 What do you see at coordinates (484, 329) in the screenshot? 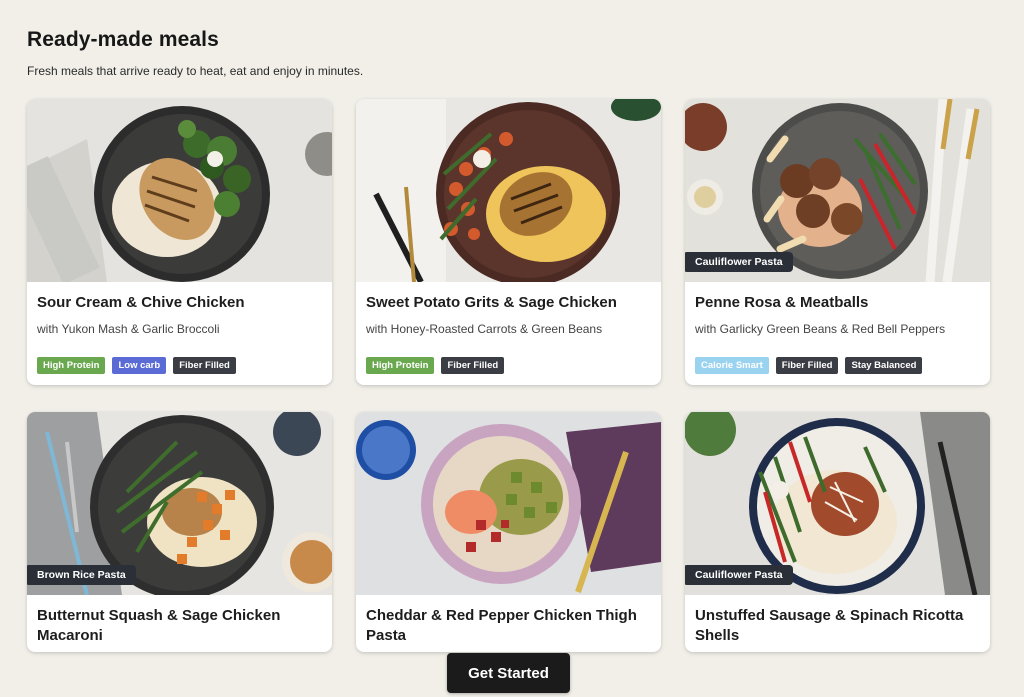
I see `meal-description: with Honey-Roasted Carrots & Green Beans` at bounding box center [484, 329].